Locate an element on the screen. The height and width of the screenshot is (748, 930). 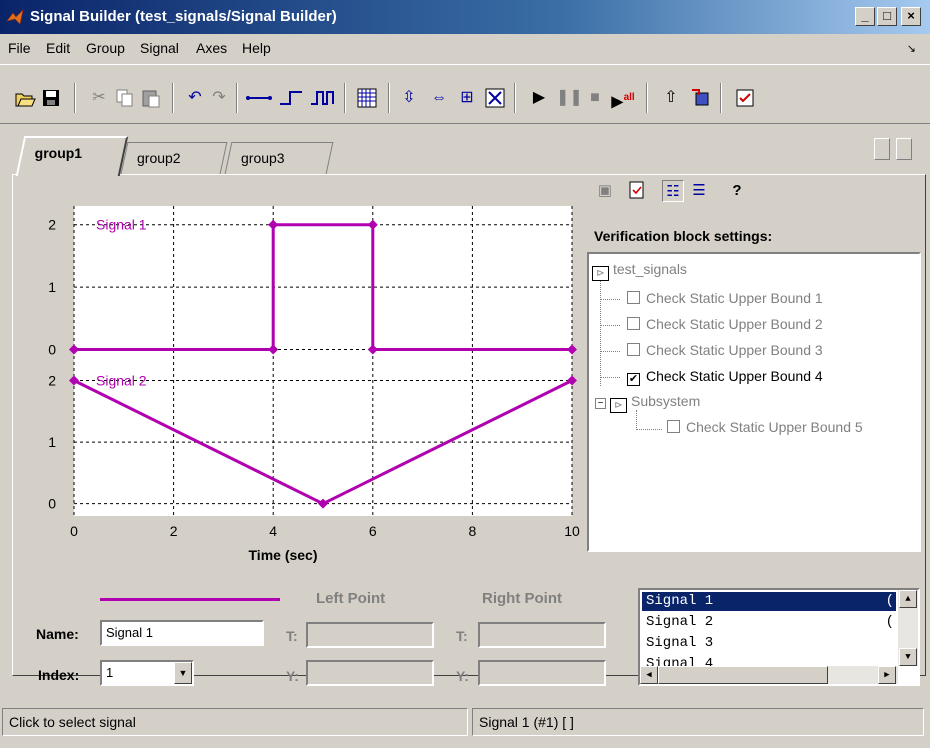
x-tick-label: 8 is located at coordinates (473, 531).